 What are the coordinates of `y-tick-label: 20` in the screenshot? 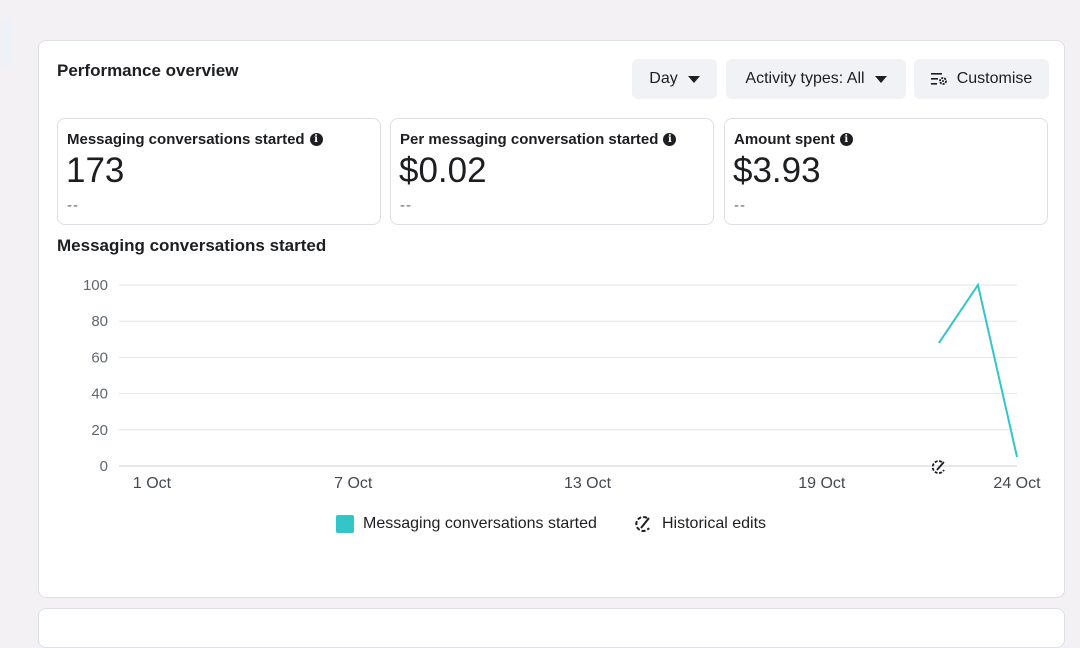 It's located at (99, 430).